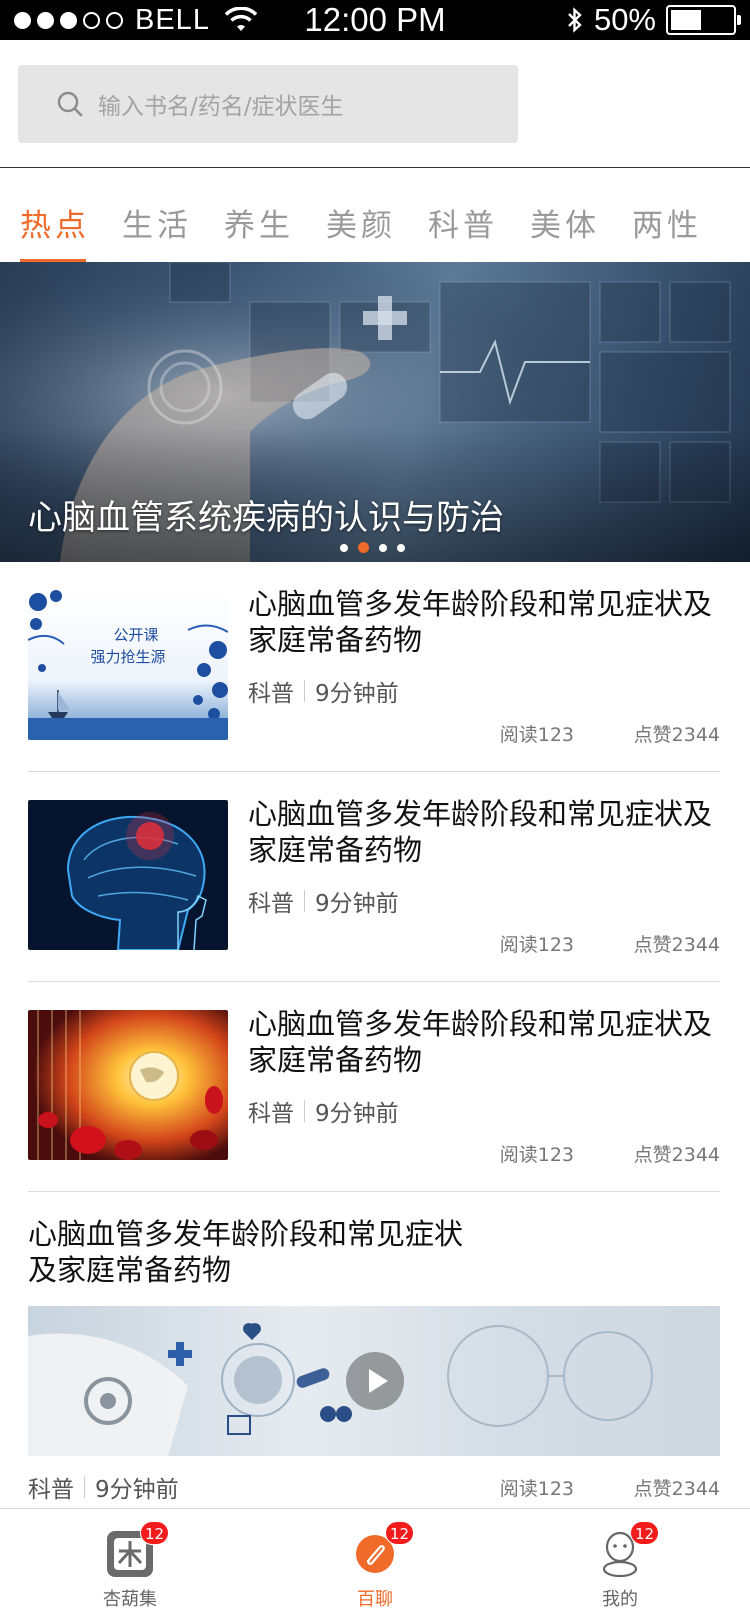  Describe the element at coordinates (157, 231) in the screenshot. I see `tab-life: 生活` at that location.